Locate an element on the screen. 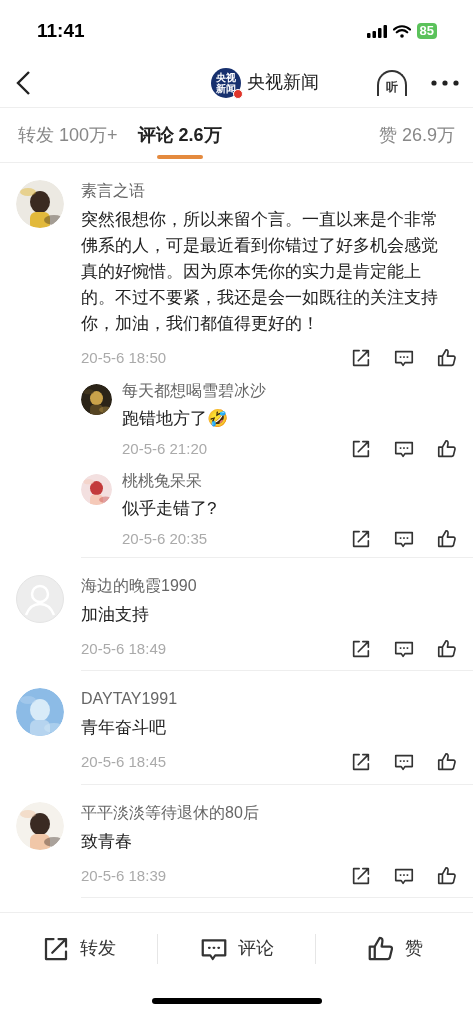  signal-icon is located at coordinates (376, 31).